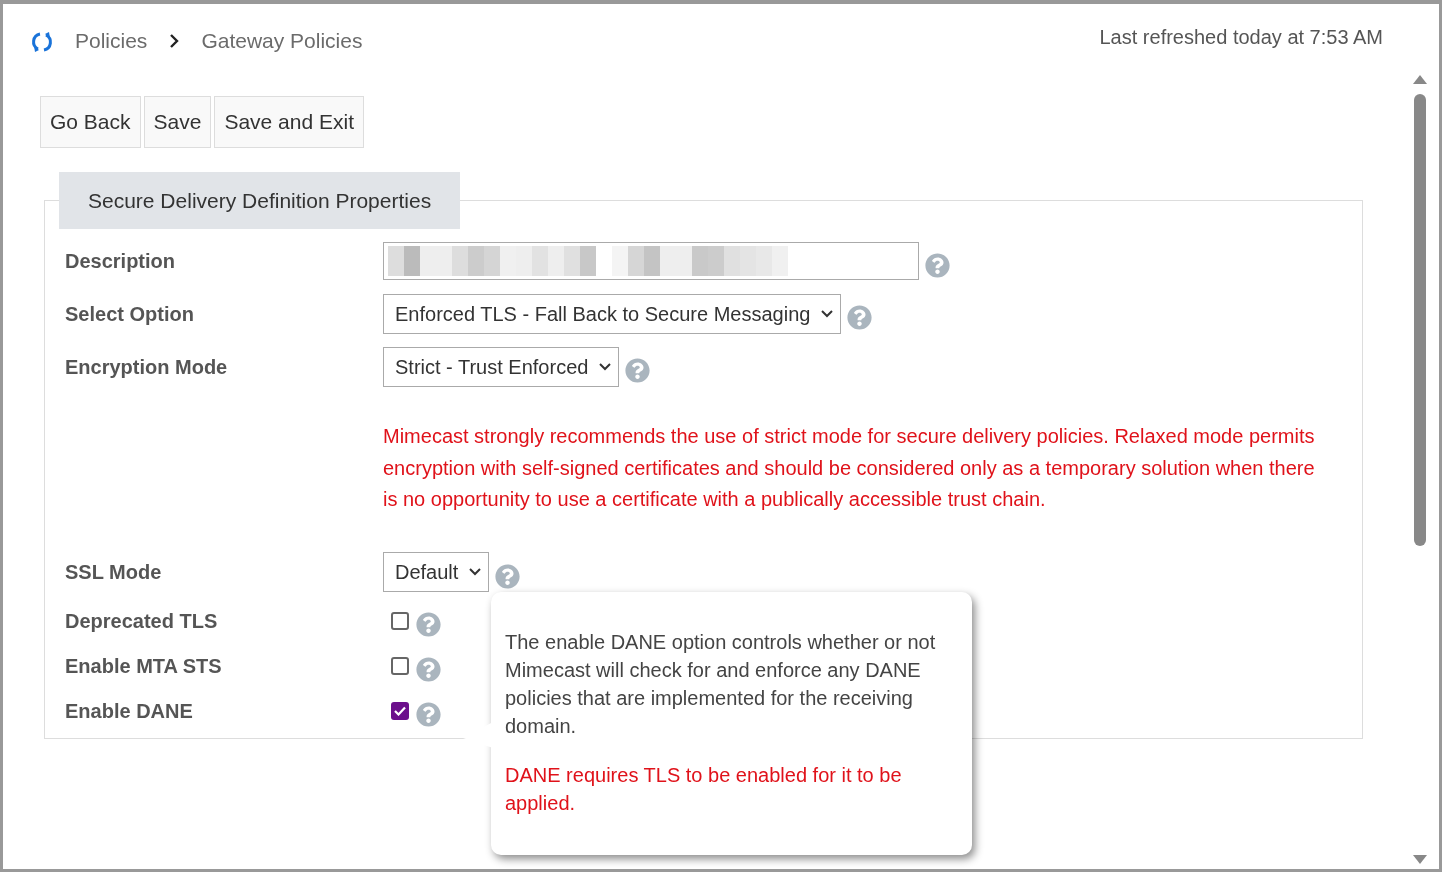 The height and width of the screenshot is (872, 1442). Describe the element at coordinates (143, 666) in the screenshot. I see `field-label: Enable MTA STS` at that location.